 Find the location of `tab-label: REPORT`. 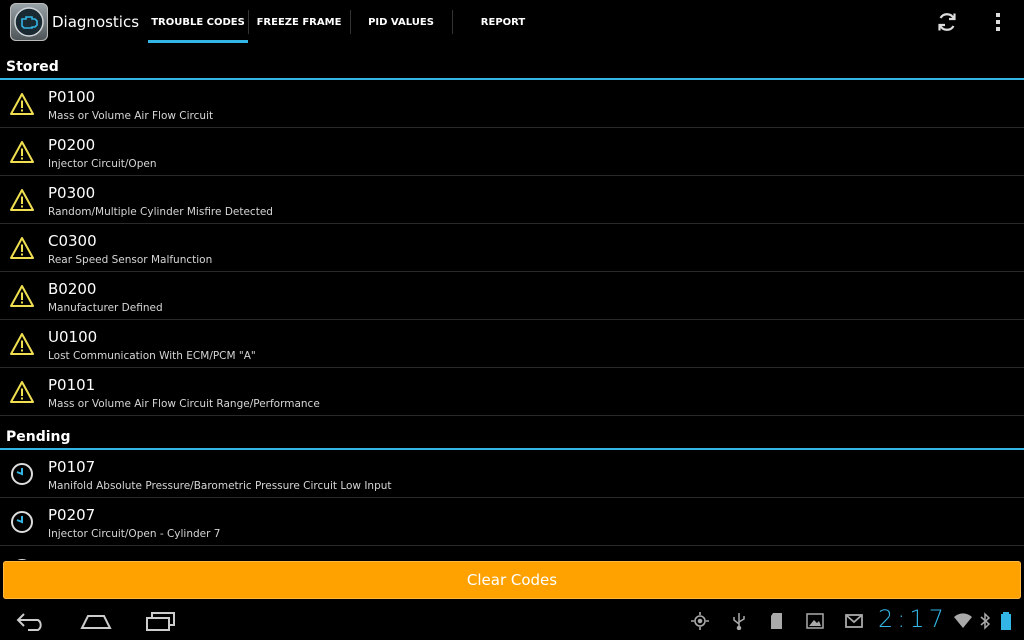

tab-label: REPORT is located at coordinates (503, 22).